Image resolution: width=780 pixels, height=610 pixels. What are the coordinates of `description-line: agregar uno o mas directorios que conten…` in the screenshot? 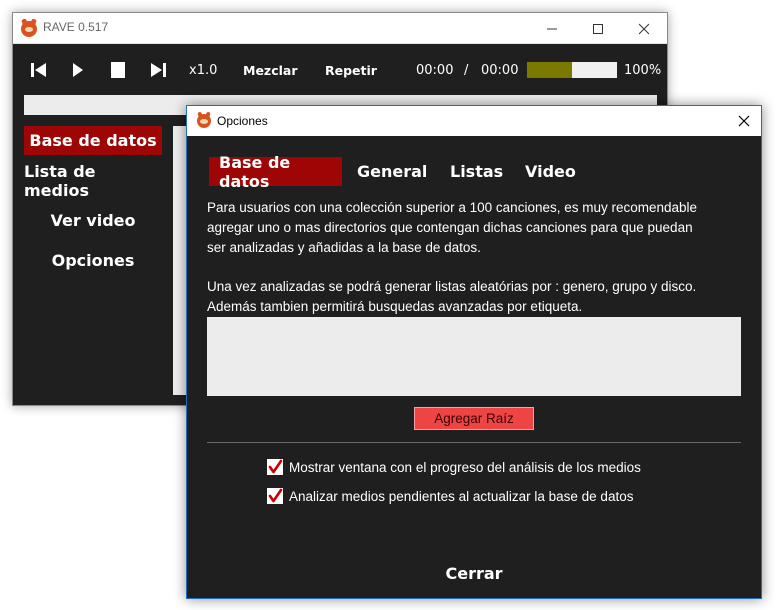 It's located at (450, 227).